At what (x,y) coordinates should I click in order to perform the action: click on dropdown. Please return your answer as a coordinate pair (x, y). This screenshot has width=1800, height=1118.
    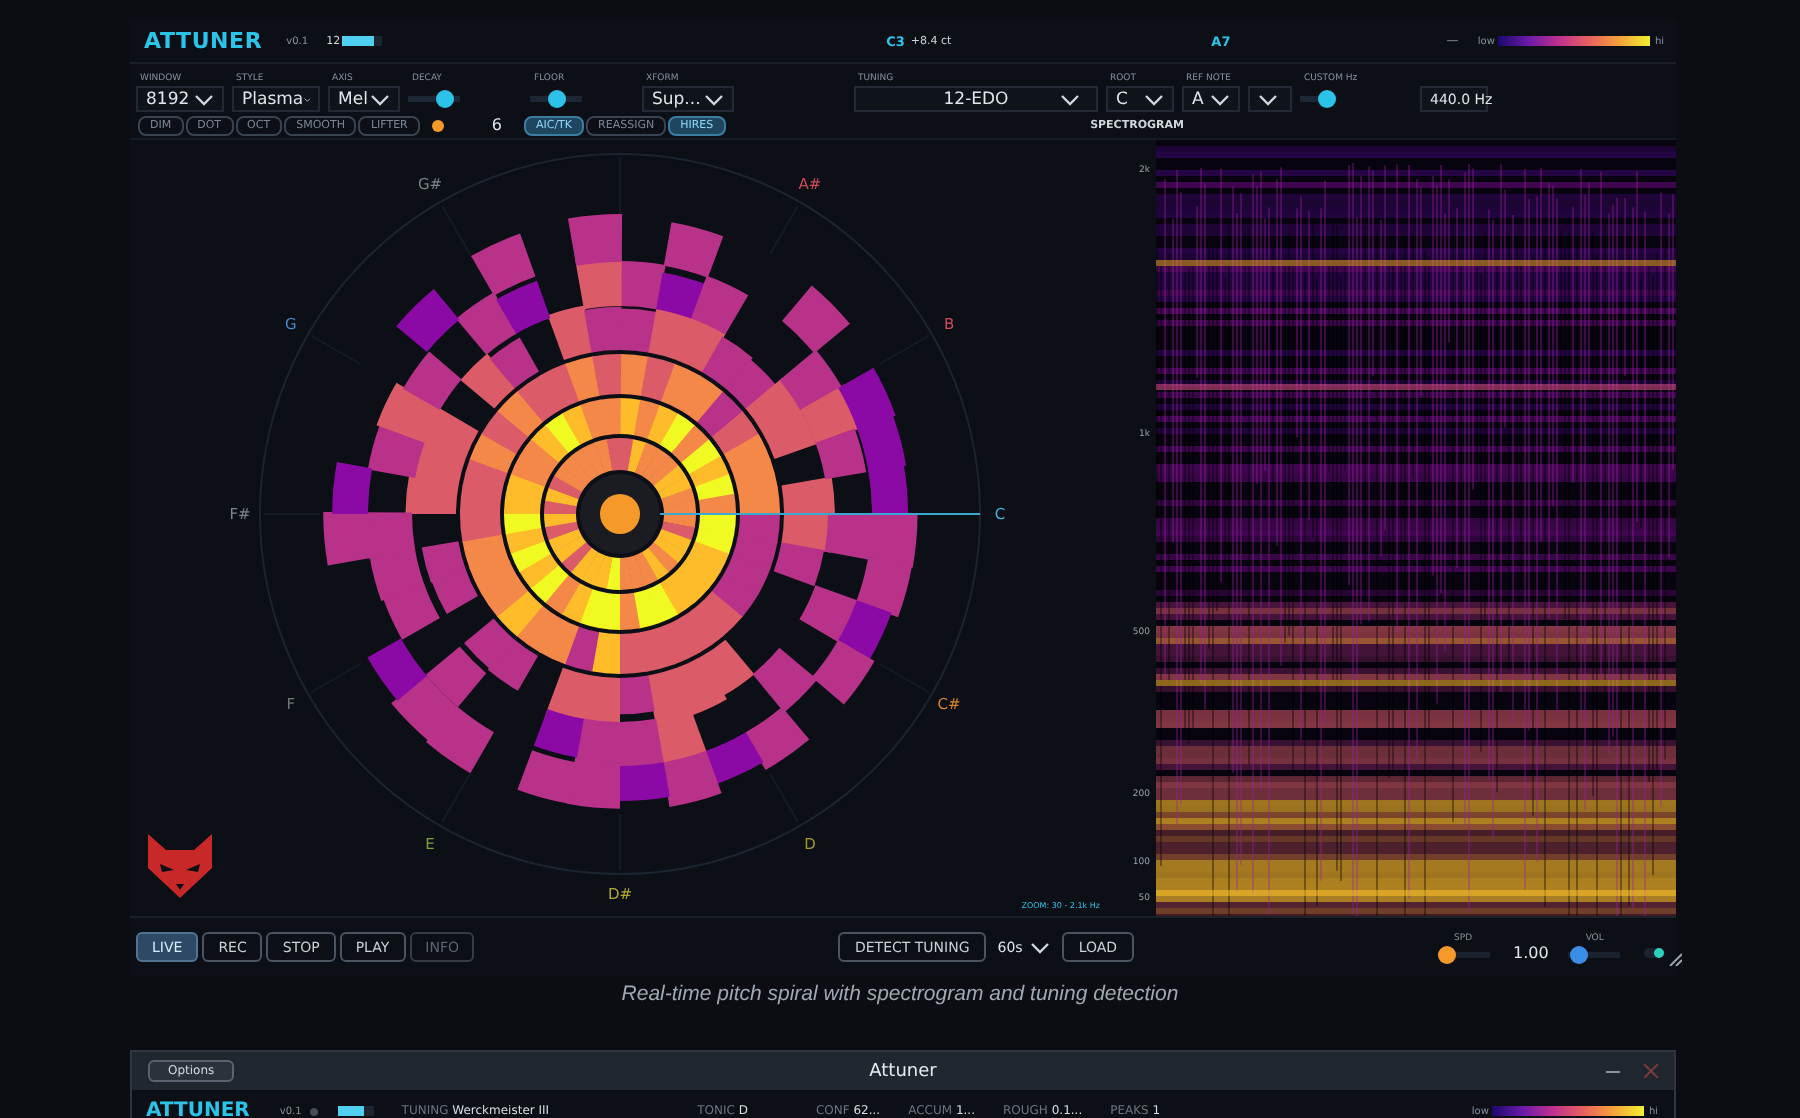
    Looking at the image, I should click on (1270, 99).